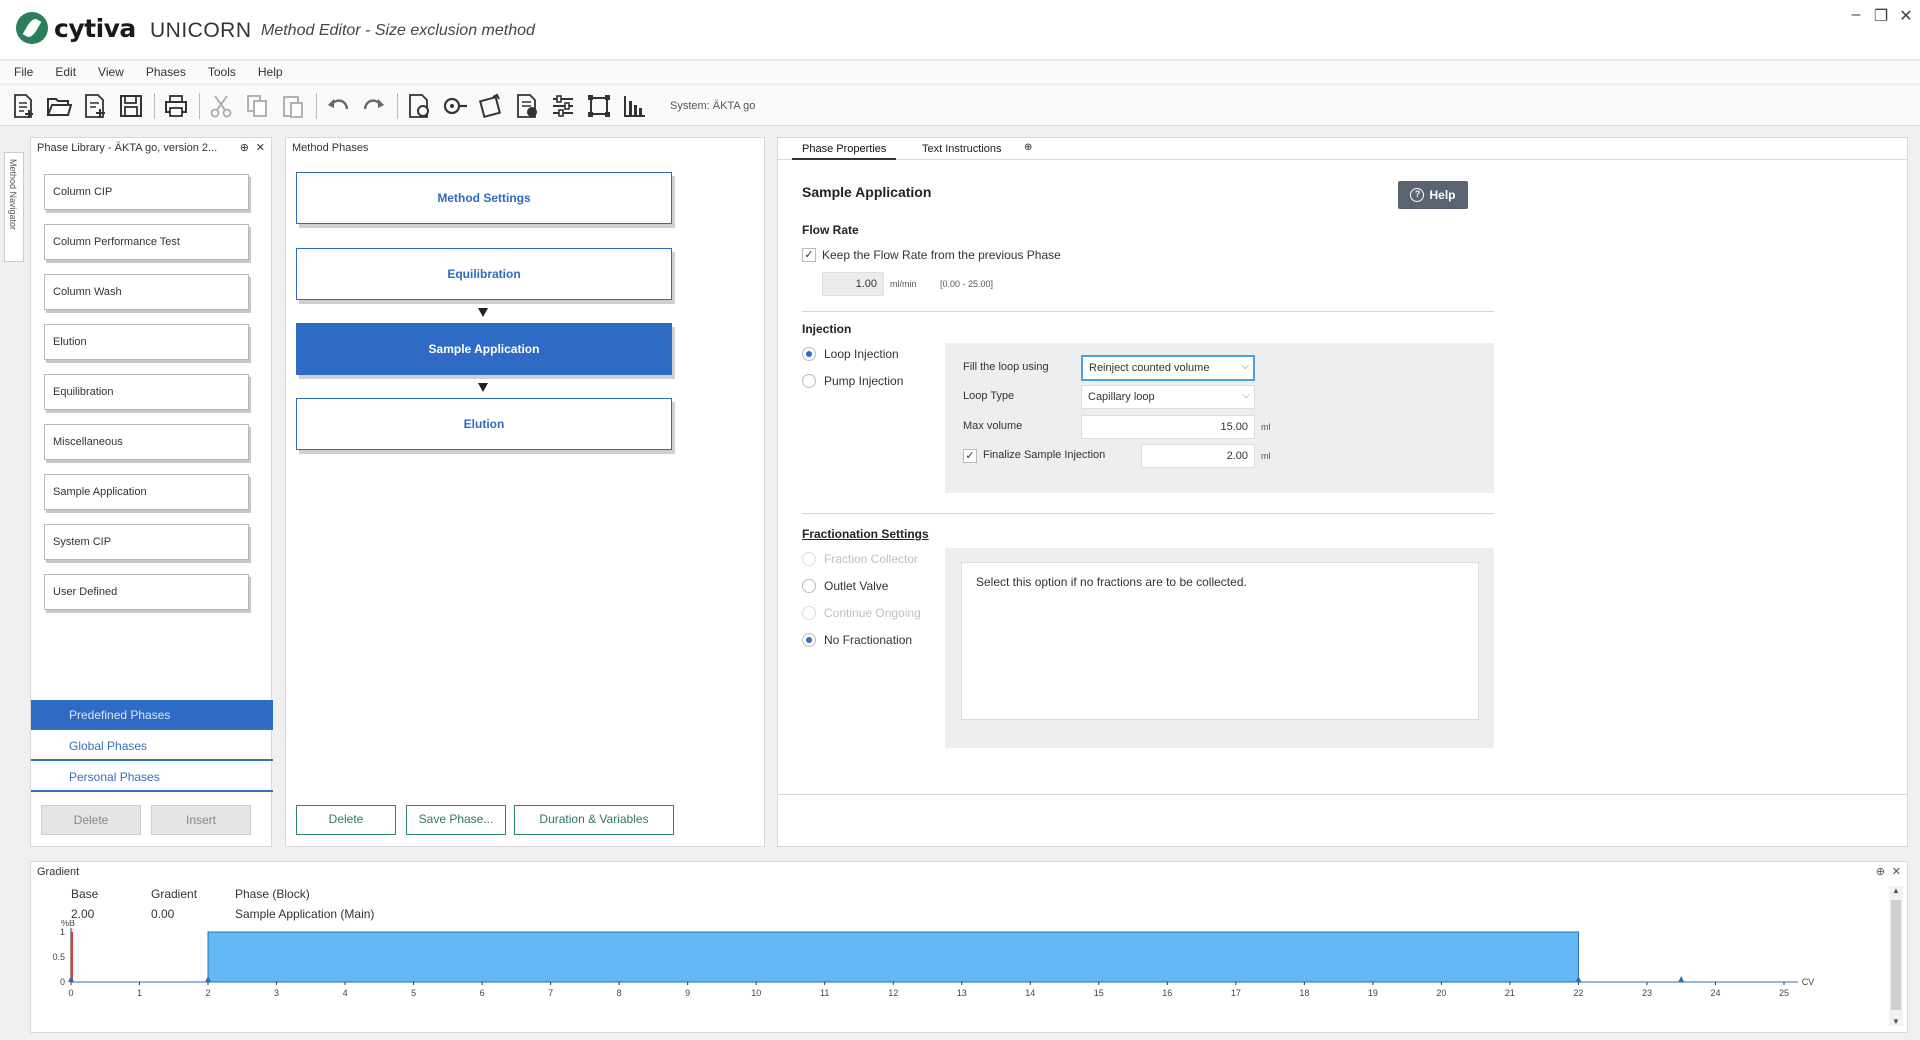 The height and width of the screenshot is (1040, 1920). What do you see at coordinates (484, 274) in the screenshot?
I see `phase-equilibration: Equilibration` at bounding box center [484, 274].